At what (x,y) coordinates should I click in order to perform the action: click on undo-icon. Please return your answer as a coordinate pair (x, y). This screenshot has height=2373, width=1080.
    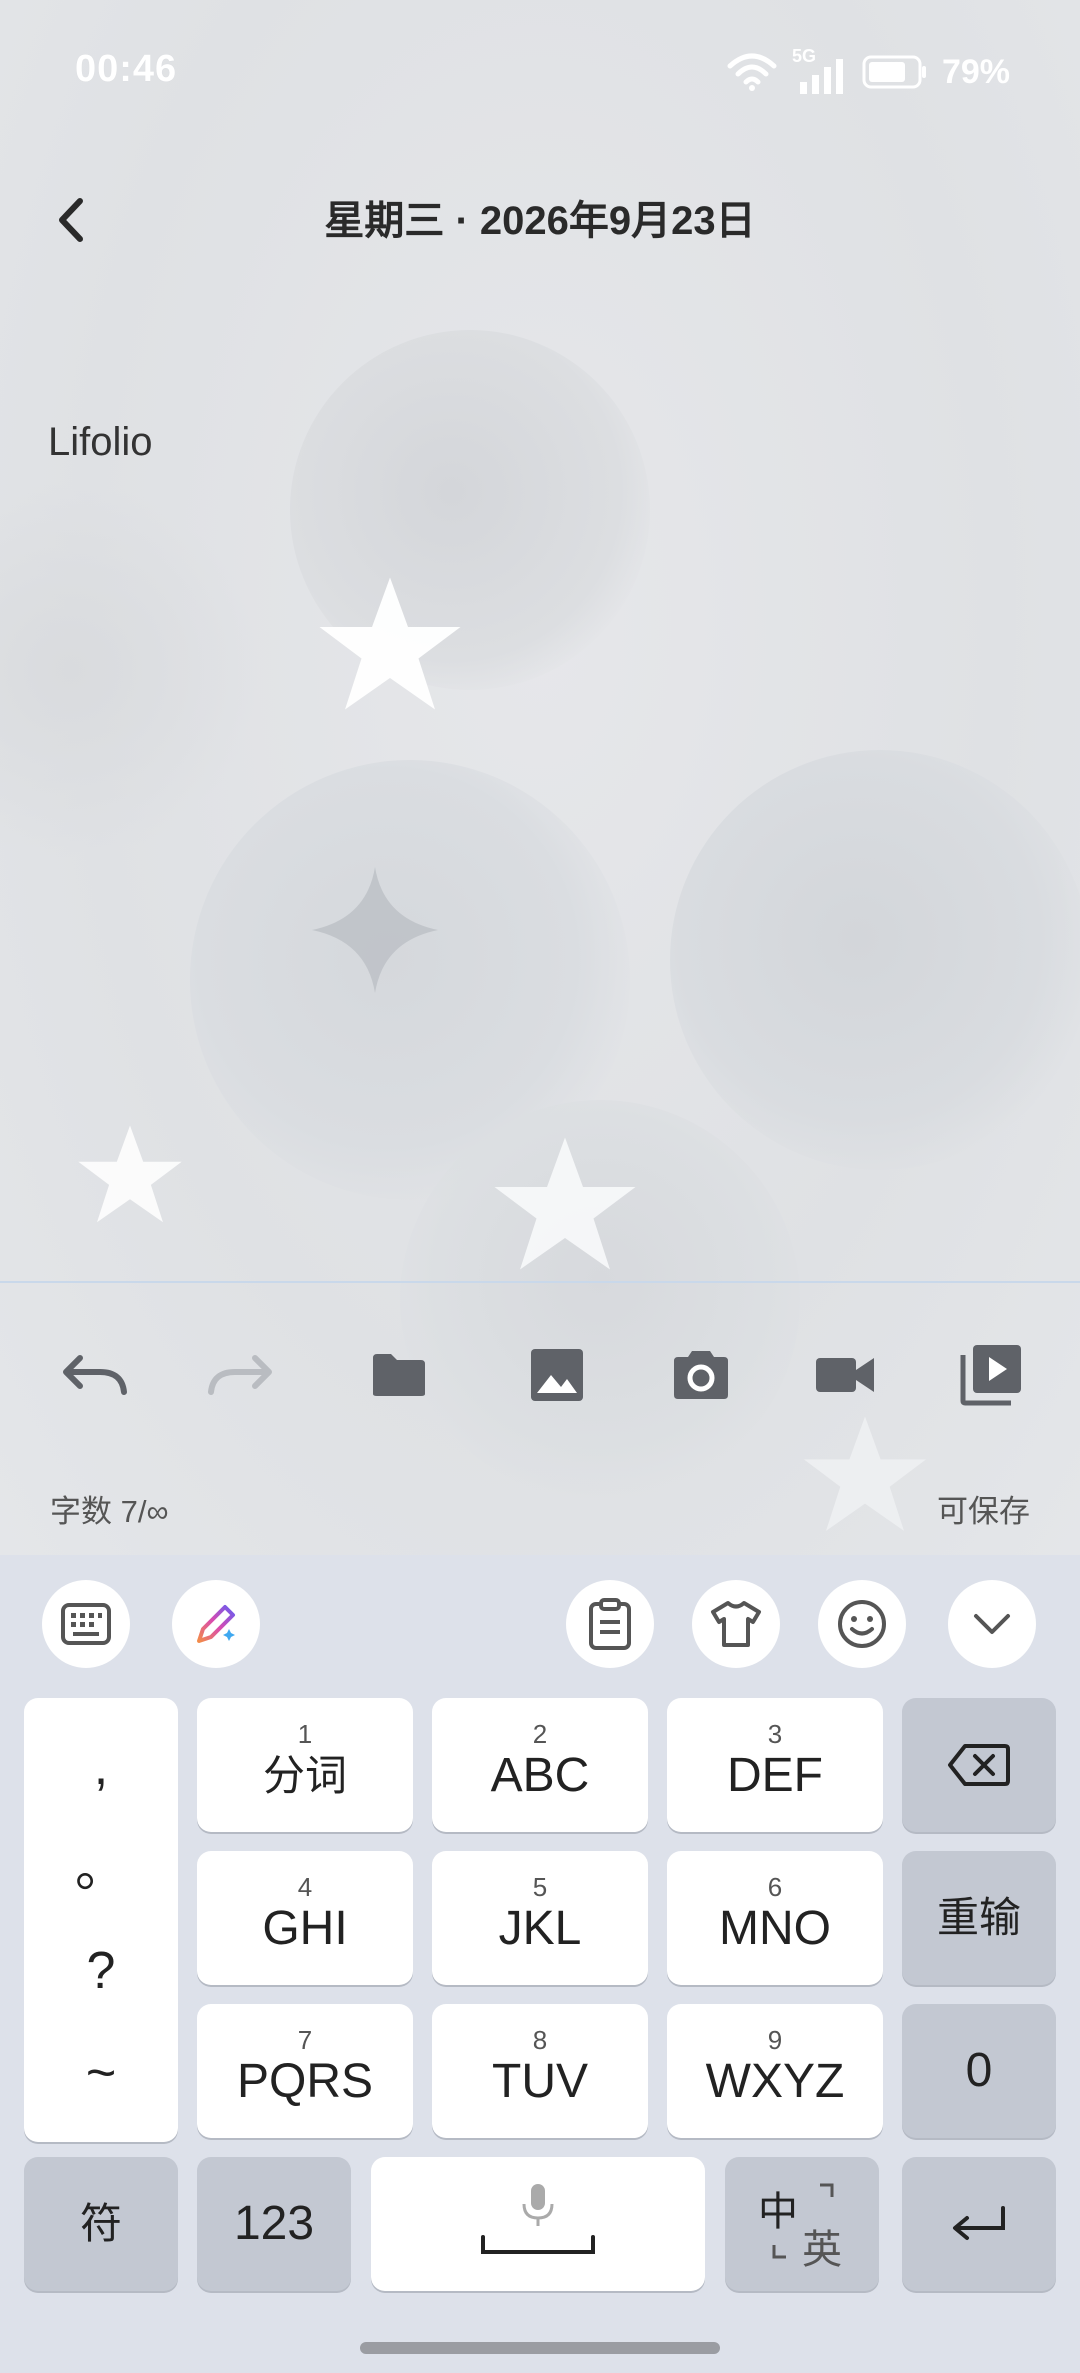
    Looking at the image, I should click on (95, 1375).